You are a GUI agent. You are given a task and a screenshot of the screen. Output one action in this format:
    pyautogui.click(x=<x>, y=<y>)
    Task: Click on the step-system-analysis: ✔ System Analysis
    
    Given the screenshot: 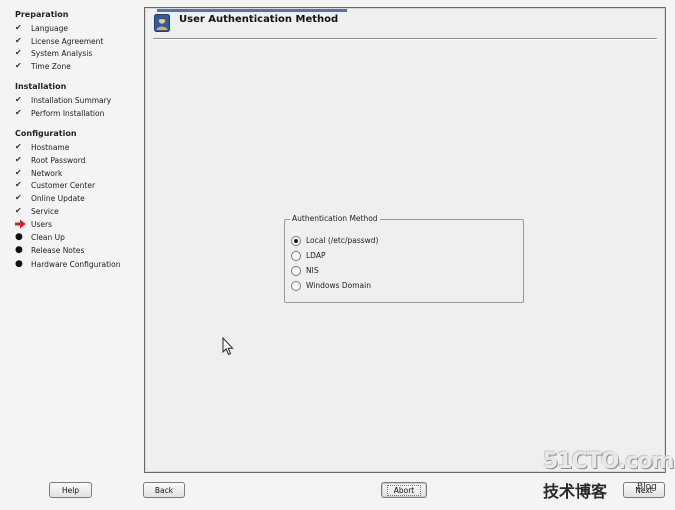 What is the action you would take?
    pyautogui.click(x=54, y=53)
    